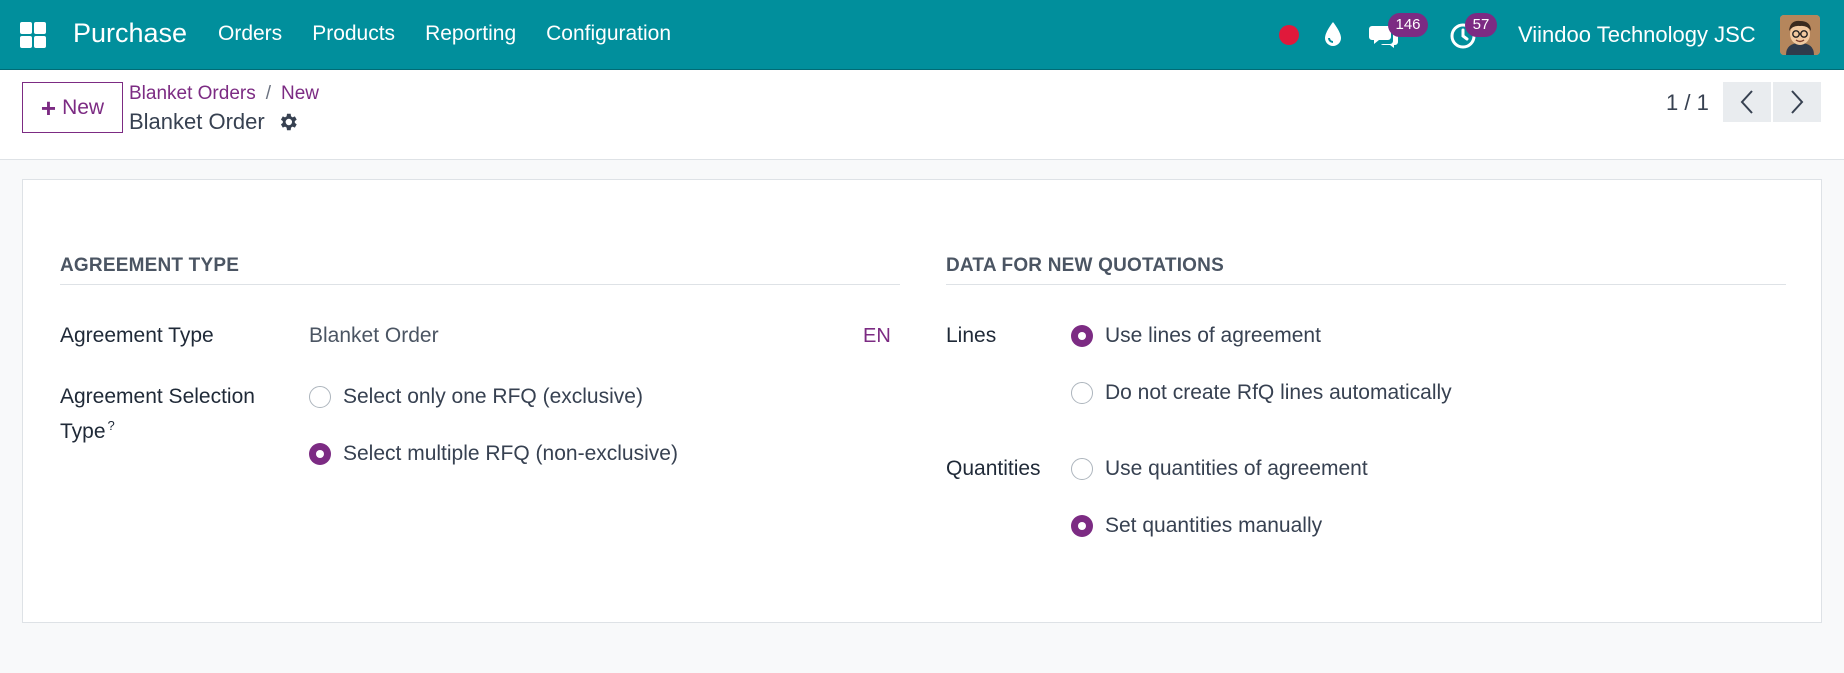  Describe the element at coordinates (157, 396) in the screenshot. I see `agreement-selection-type-label-line1: Agreement Selection` at that location.